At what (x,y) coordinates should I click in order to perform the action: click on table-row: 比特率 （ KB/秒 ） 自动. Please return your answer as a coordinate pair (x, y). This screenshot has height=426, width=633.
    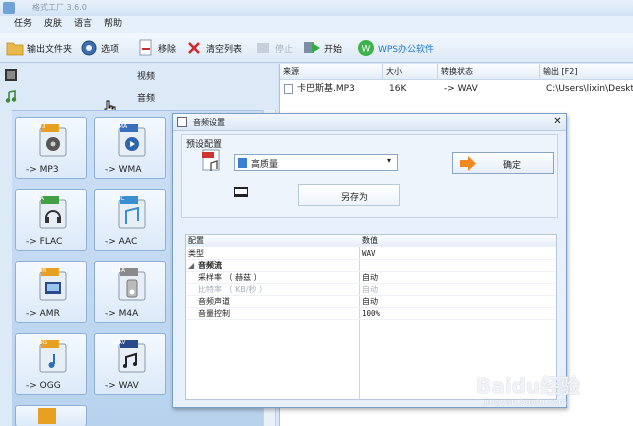
    Looking at the image, I should click on (371, 290).